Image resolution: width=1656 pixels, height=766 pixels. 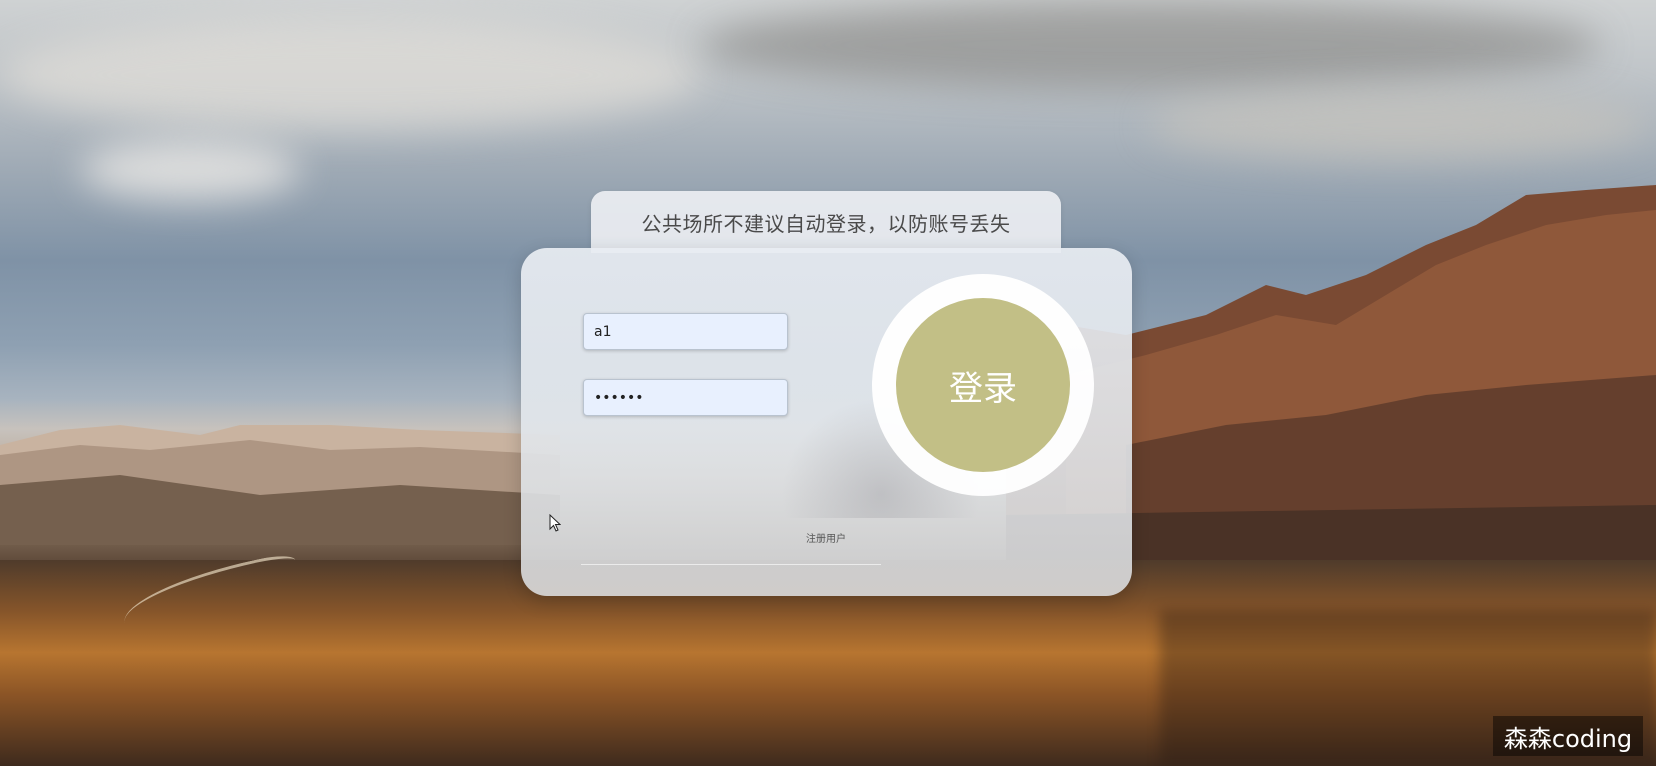 What do you see at coordinates (685, 331) in the screenshot?
I see `username-input` at bounding box center [685, 331].